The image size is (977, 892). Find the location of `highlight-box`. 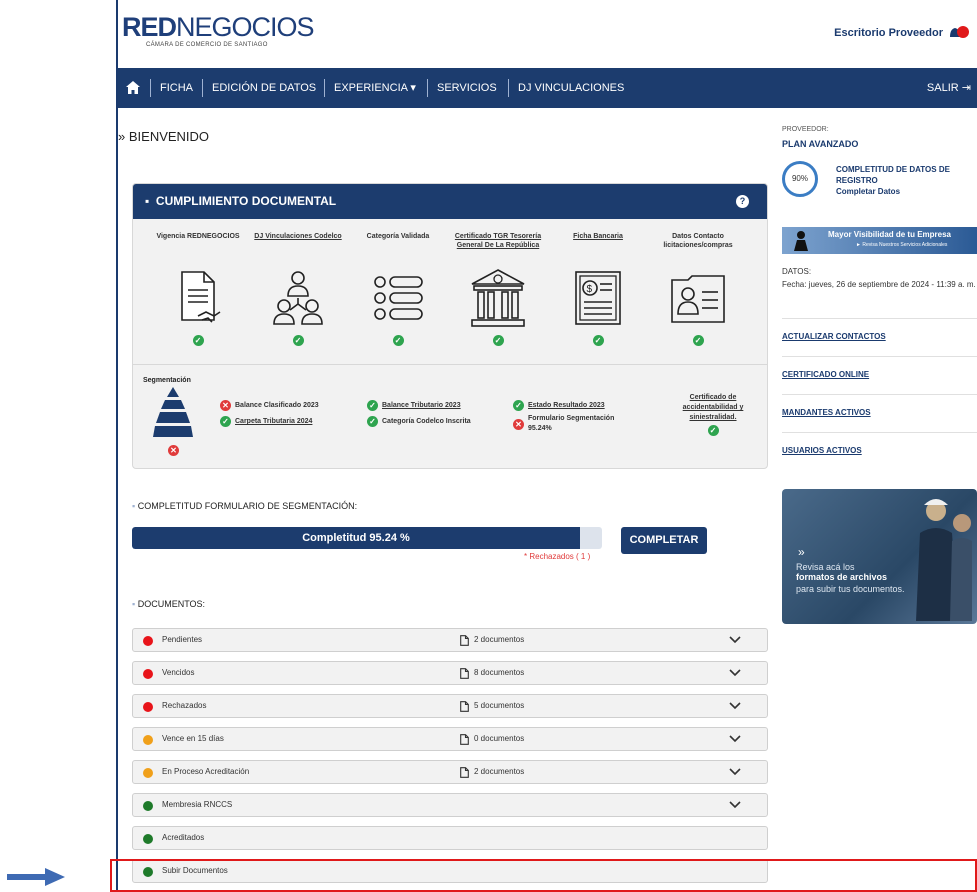

highlight-box is located at coordinates (543, 875).